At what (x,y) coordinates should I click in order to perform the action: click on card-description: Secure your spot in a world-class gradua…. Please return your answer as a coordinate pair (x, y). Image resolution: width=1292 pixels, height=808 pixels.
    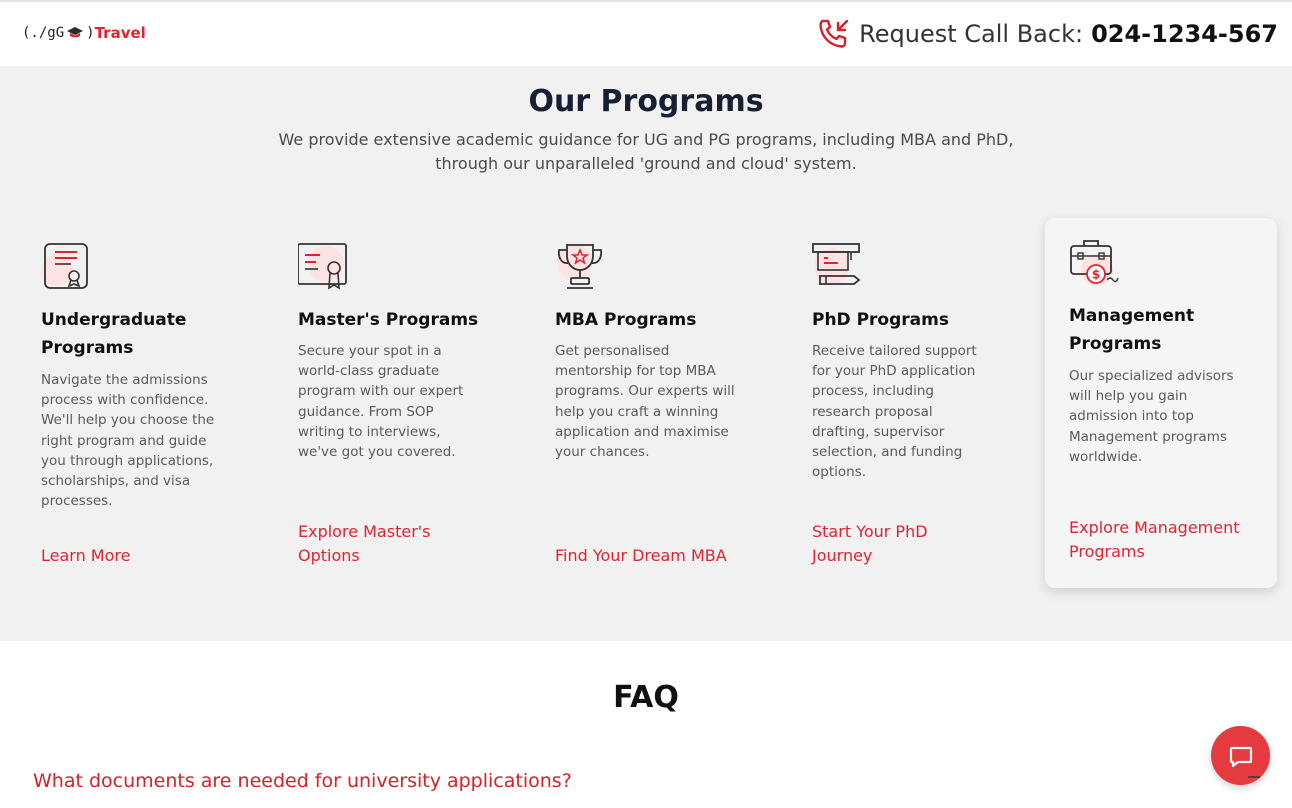
    Looking at the image, I should click on (381, 402).